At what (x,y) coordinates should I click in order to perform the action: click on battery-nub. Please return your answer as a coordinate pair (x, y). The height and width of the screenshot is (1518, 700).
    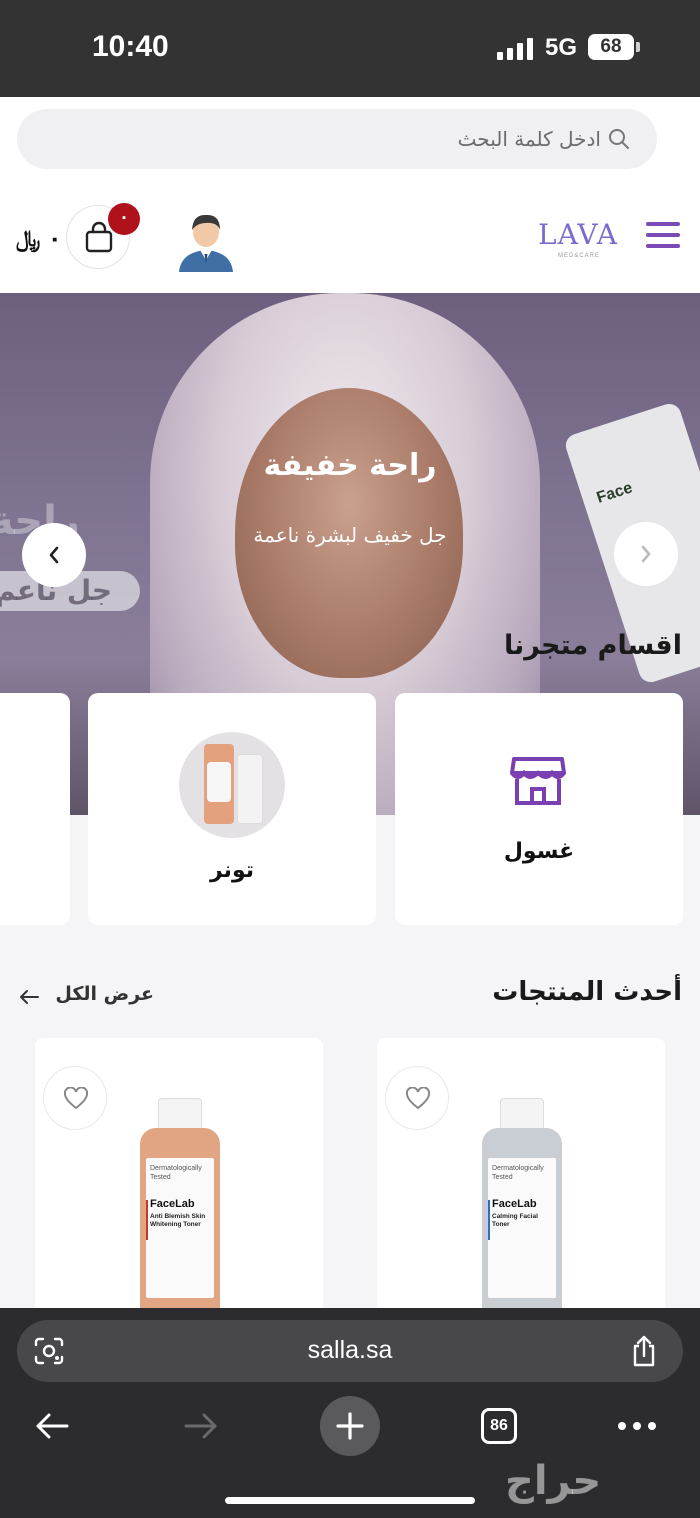
    Looking at the image, I should click on (638, 47).